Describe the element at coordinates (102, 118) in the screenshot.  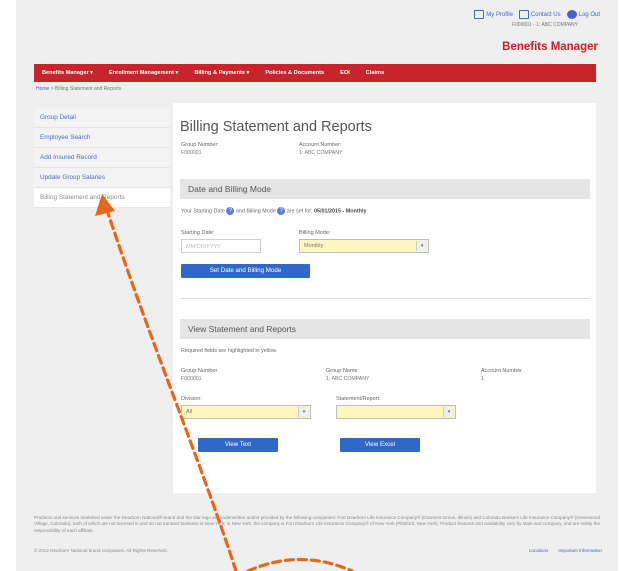
I see `sidebar-item-group-detail: Group Detail` at that location.